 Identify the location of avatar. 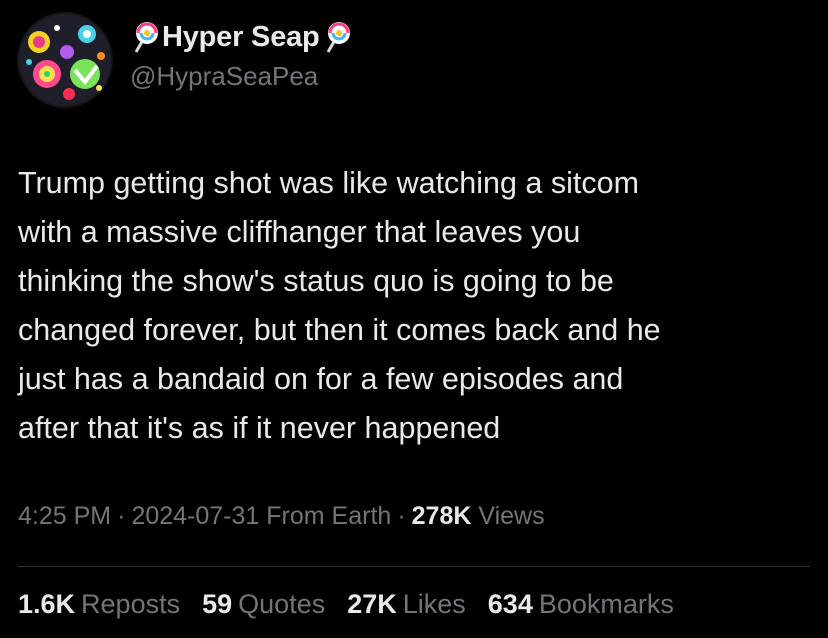
(65, 60).